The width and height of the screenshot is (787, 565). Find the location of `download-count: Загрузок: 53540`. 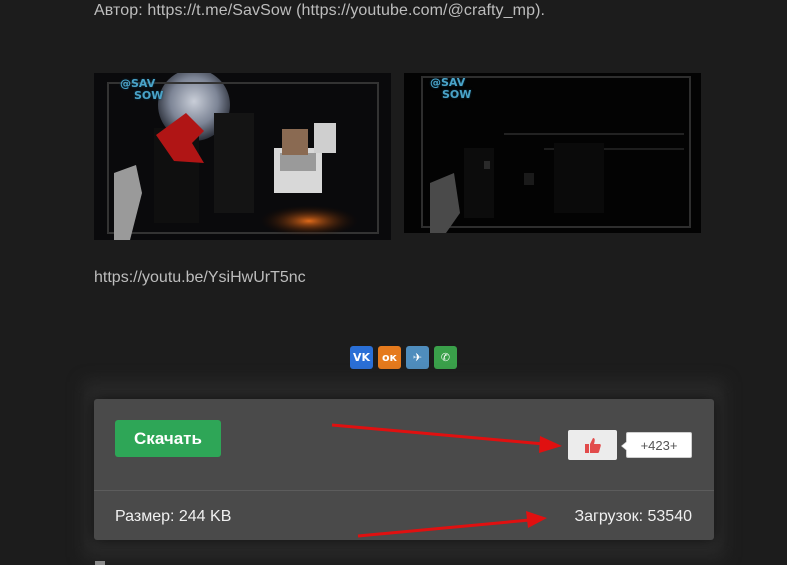

download-count: Загрузок: 53540 is located at coordinates (633, 516).